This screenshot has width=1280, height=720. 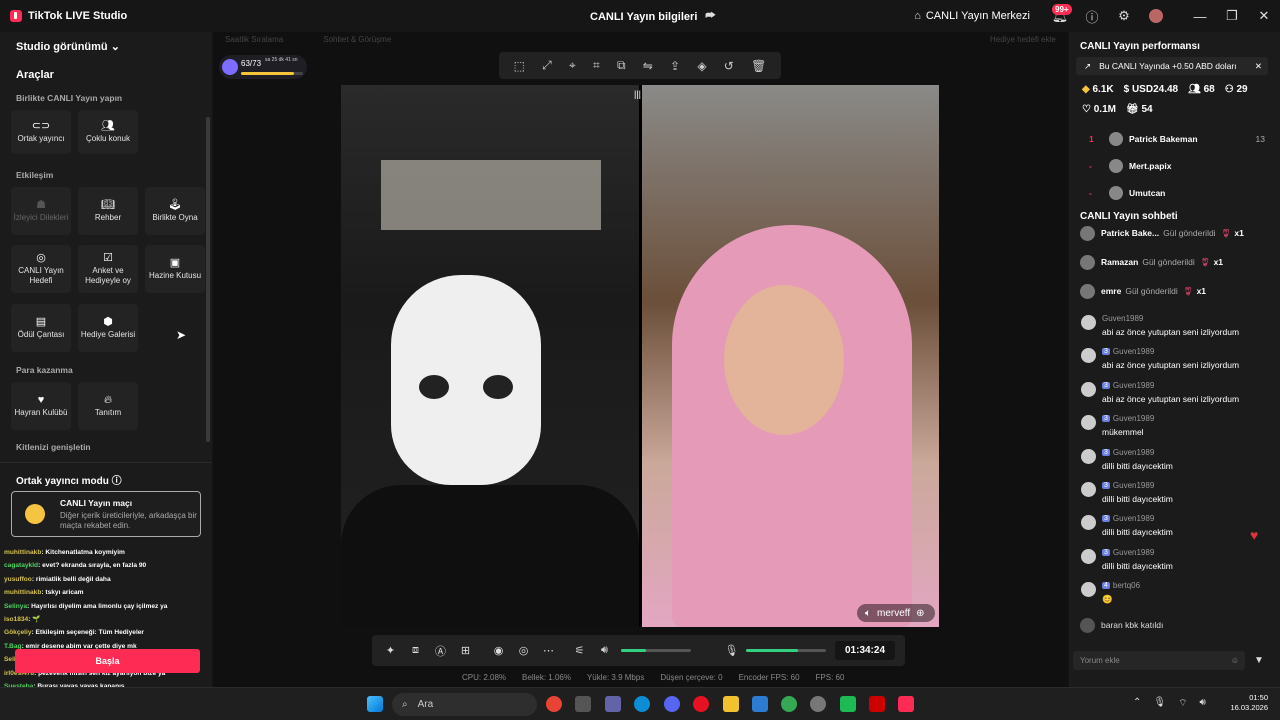 I want to click on select-area-icon: ⬚, so click(x=519, y=66).